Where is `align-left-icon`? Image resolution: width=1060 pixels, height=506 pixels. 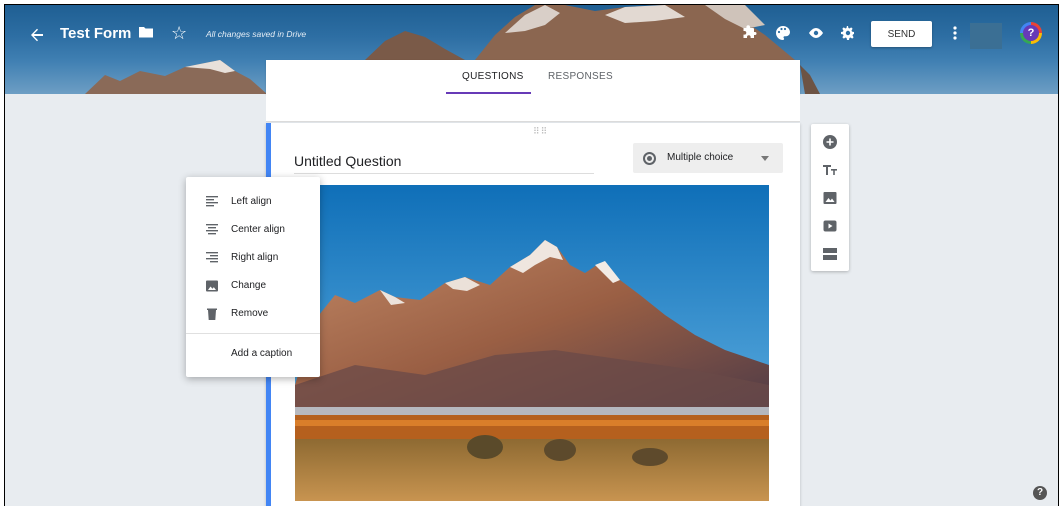
align-left-icon is located at coordinates (212, 201).